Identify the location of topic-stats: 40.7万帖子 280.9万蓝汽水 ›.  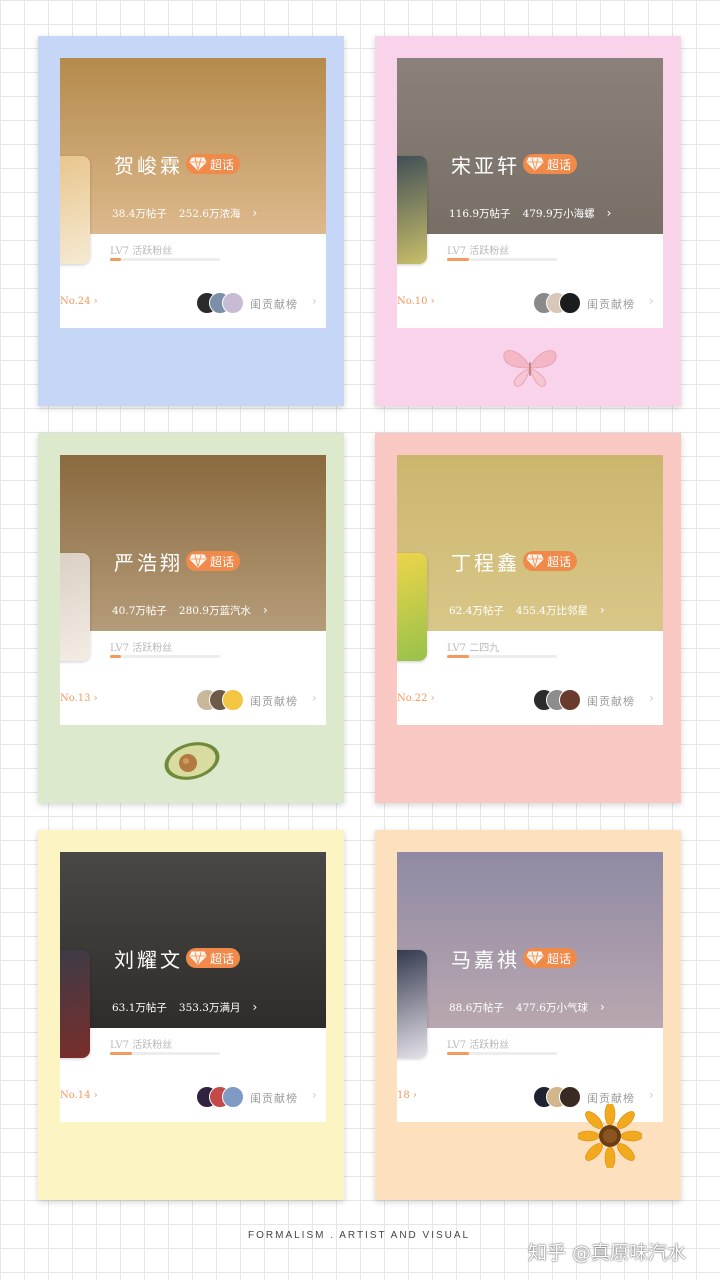
(190, 610).